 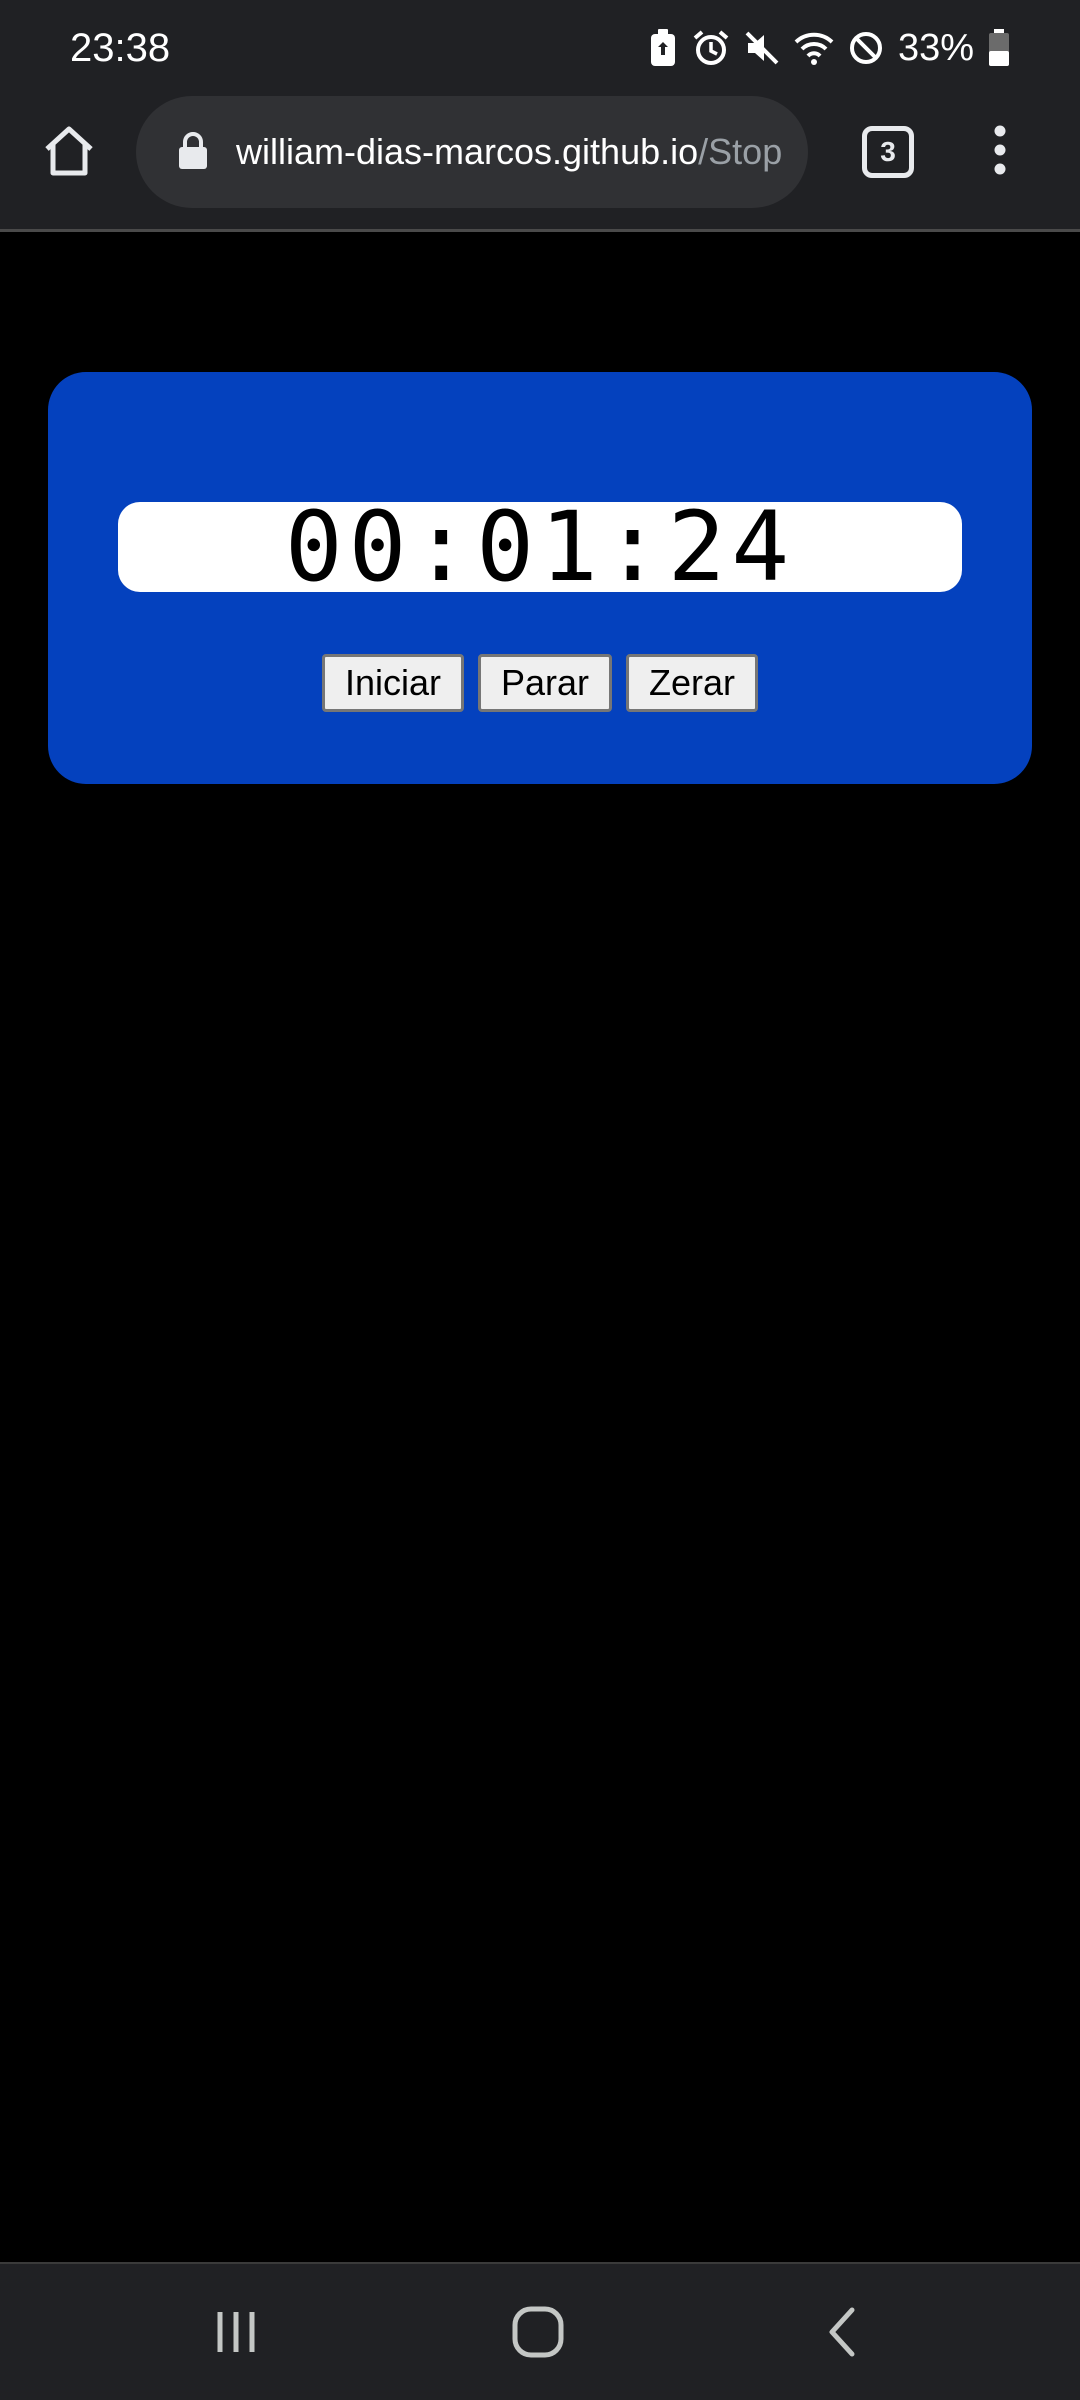 What do you see at coordinates (467, 151) in the screenshot?
I see `url-host: william-dias-marcos.github.io` at bounding box center [467, 151].